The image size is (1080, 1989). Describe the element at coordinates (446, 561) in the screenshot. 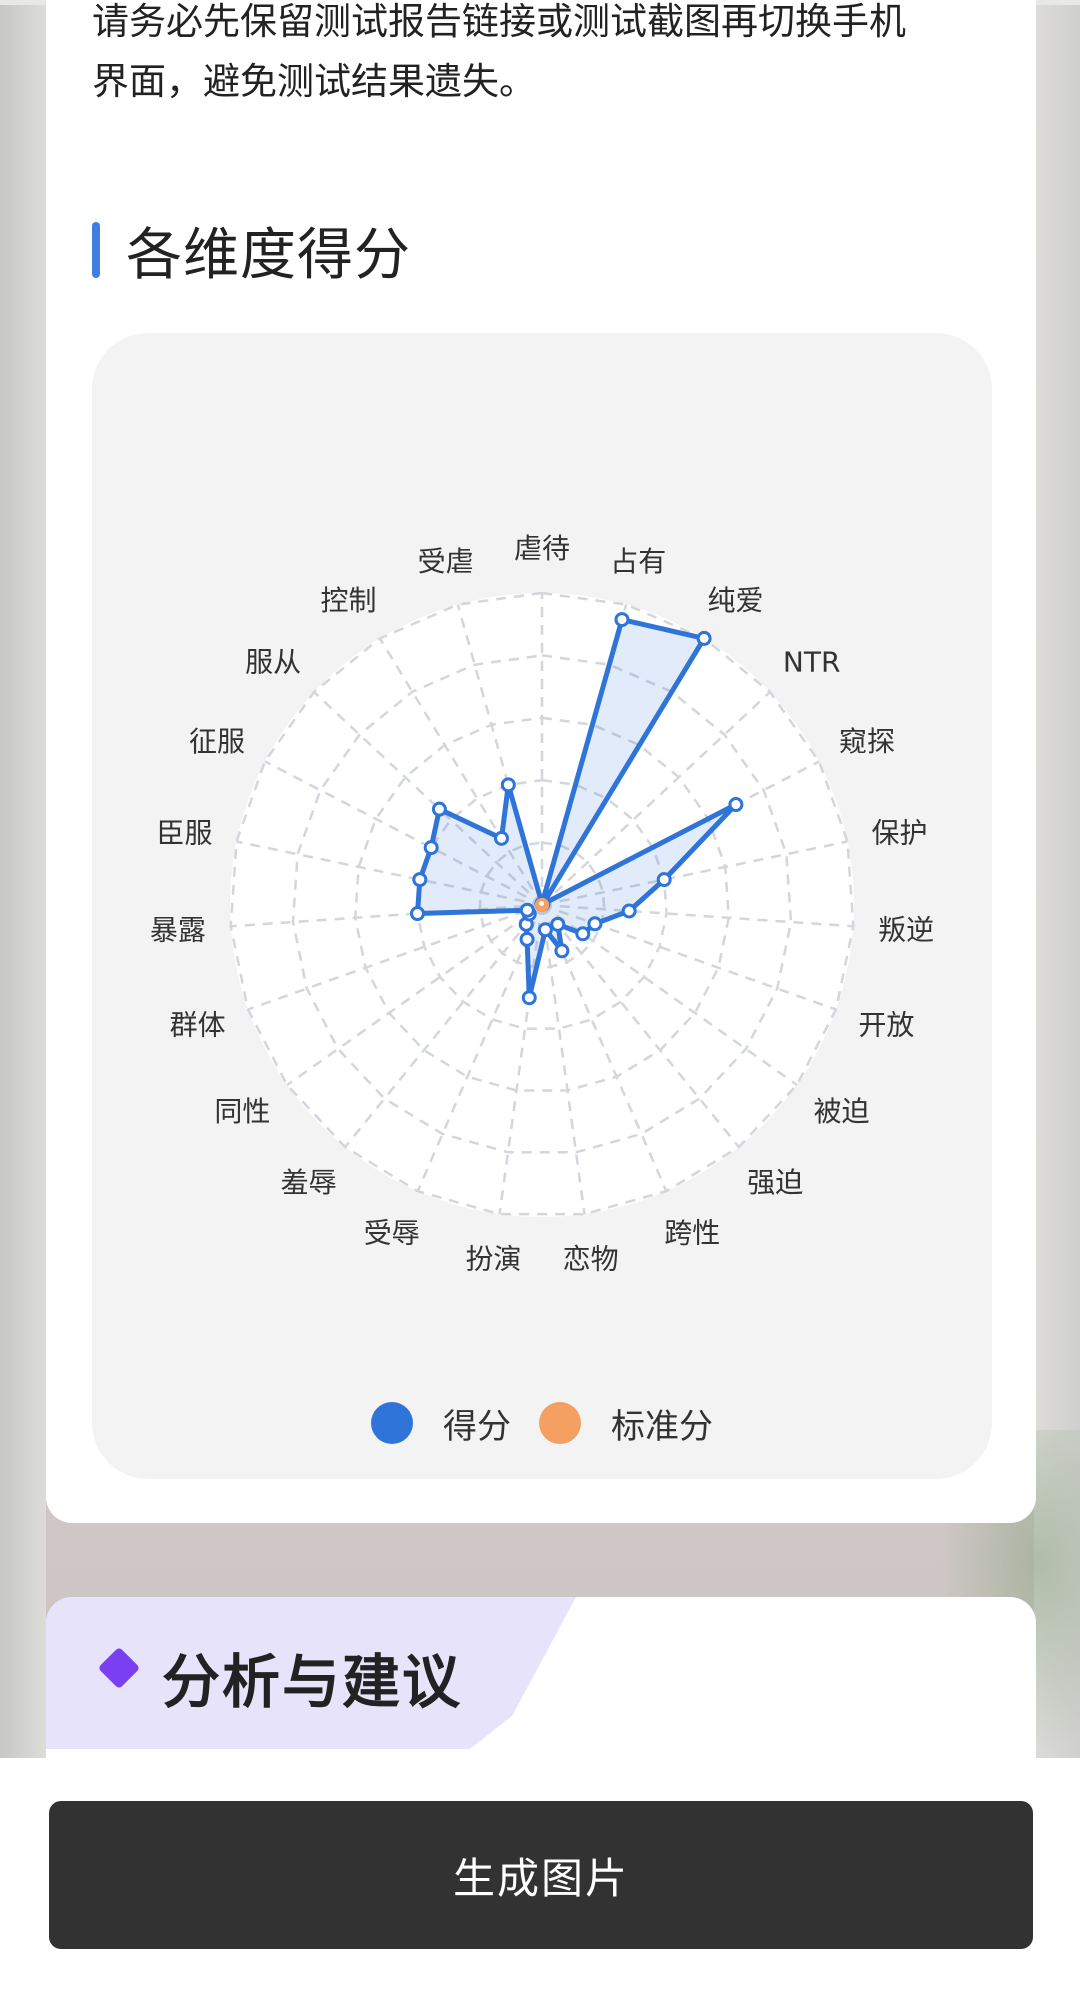

I see `radar-category-label: 受虐` at that location.